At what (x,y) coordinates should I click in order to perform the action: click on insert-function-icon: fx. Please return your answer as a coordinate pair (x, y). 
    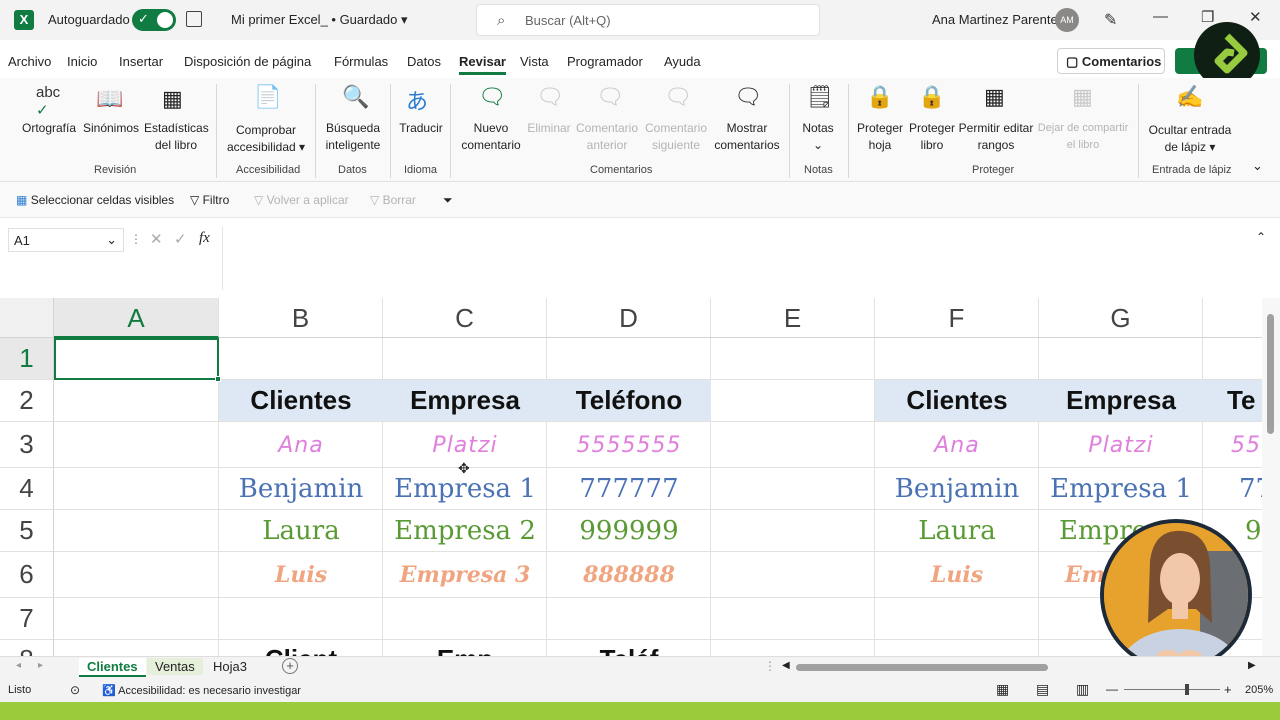
    Looking at the image, I should click on (204, 238).